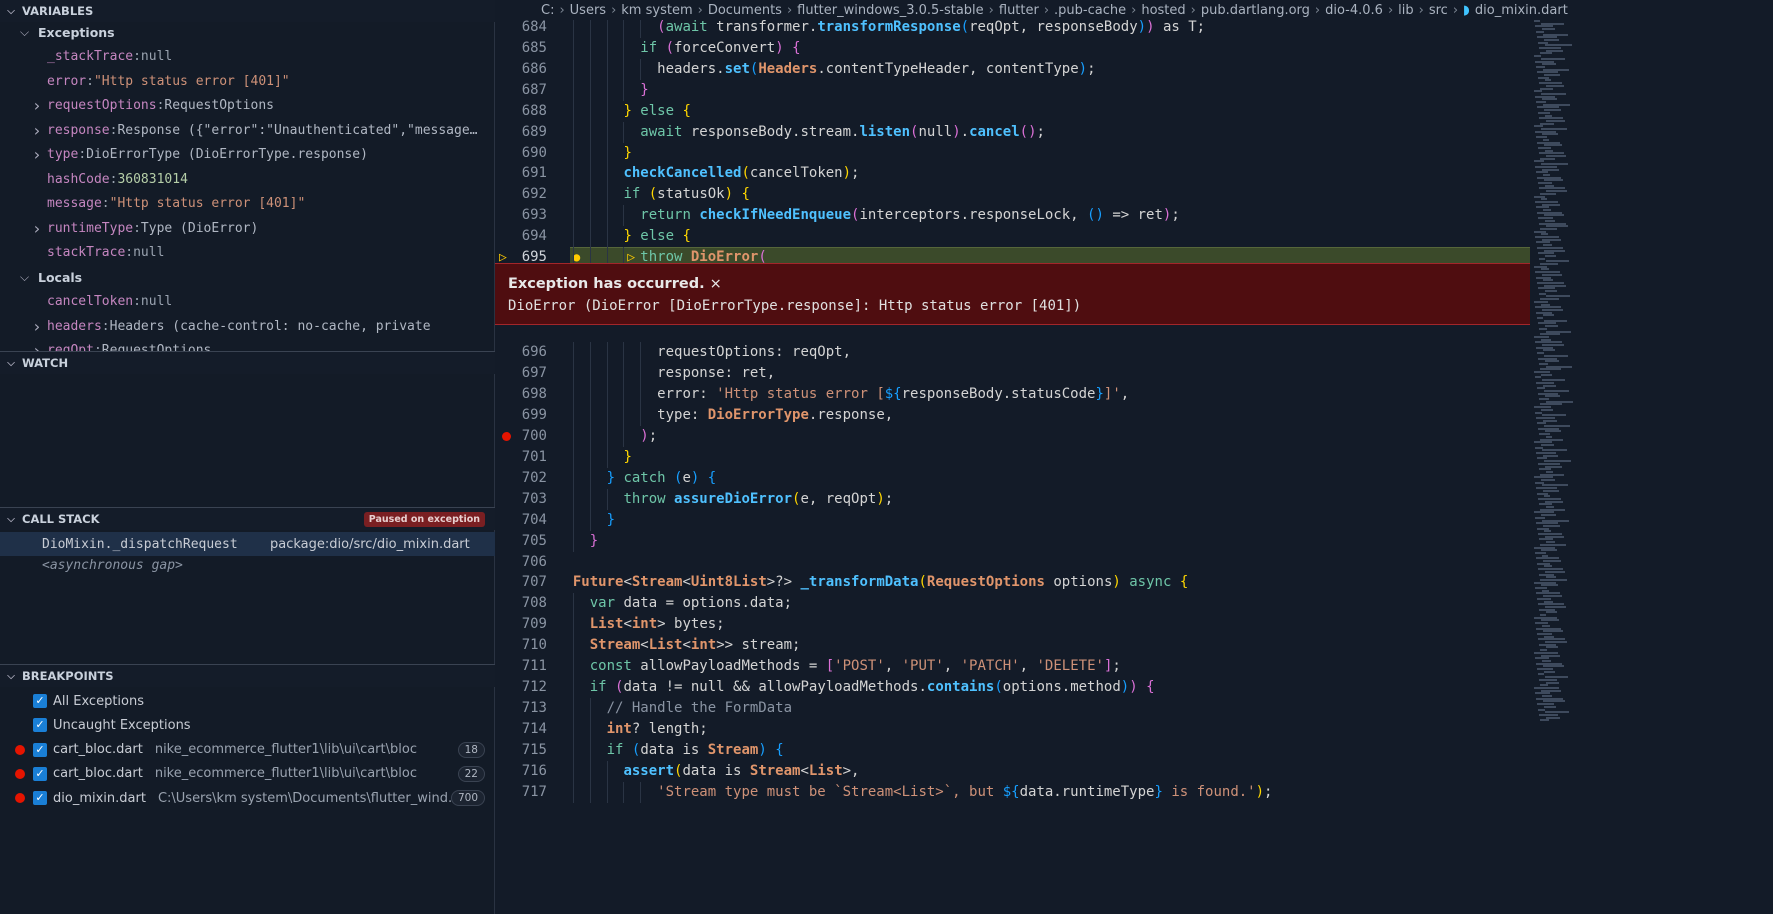  I want to click on colon: :, so click(137, 301).